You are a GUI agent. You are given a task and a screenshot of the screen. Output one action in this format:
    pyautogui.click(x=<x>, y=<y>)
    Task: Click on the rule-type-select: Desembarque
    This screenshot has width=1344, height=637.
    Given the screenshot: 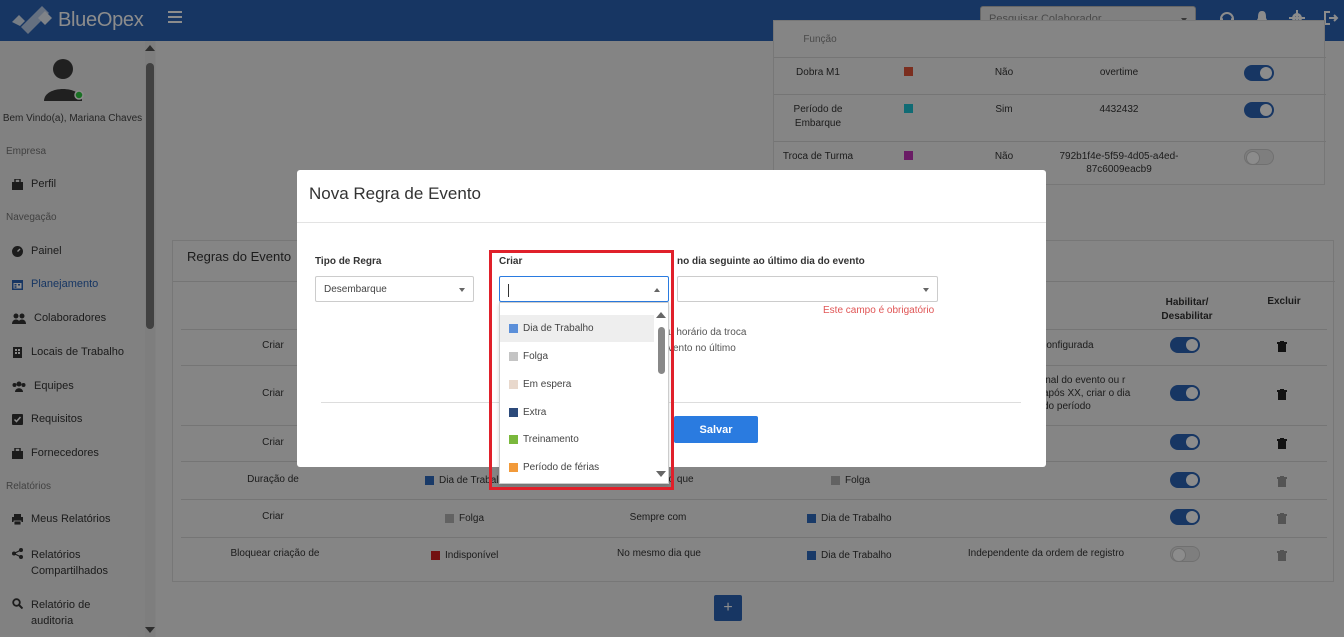 What is the action you would take?
    pyautogui.click(x=394, y=289)
    